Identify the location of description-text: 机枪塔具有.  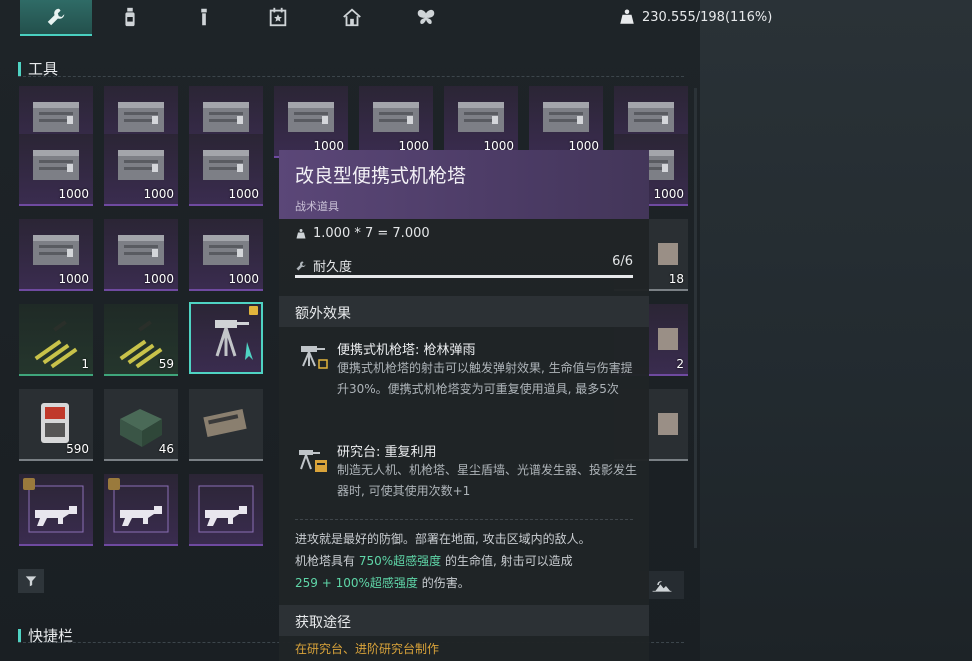
(327, 561).